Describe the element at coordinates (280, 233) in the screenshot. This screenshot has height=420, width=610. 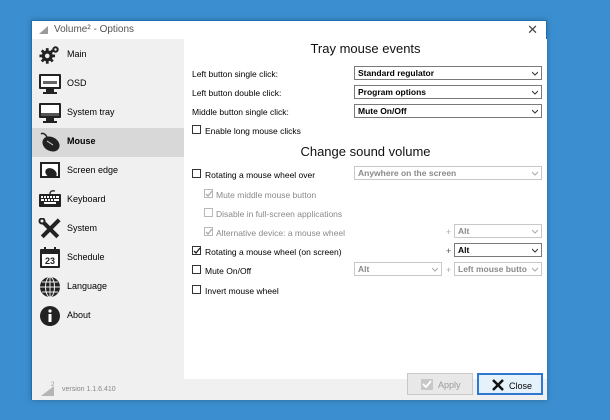
I see `alt-device-label: Alternative device: a mouse wheel` at that location.